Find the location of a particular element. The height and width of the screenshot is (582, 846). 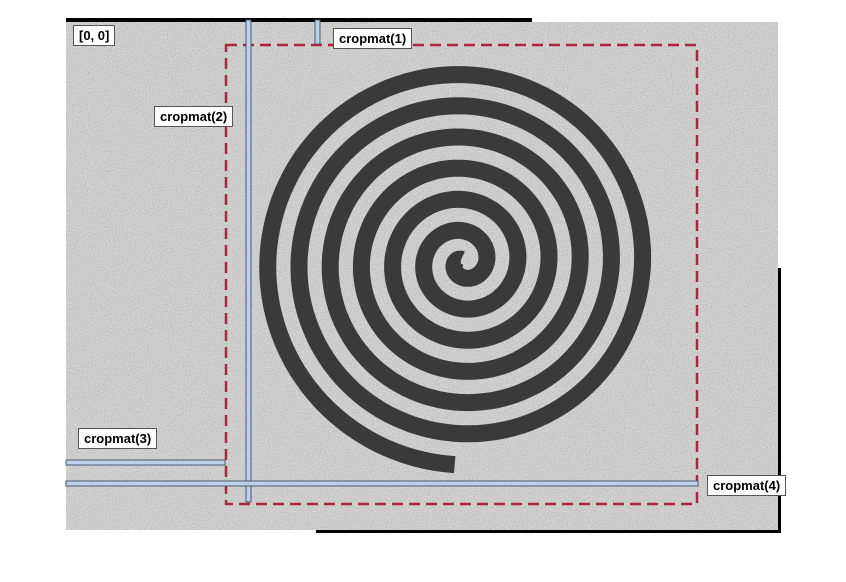

cropmat1-bar is located at coordinates (317, 32).